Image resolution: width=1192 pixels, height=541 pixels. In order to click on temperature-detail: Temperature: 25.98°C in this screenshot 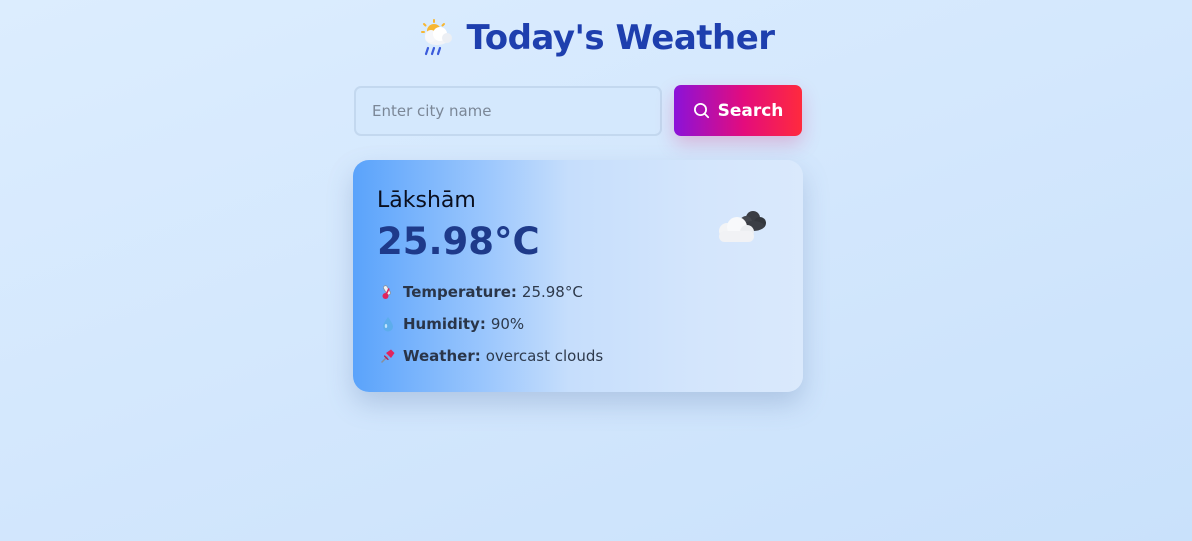, I will do `click(481, 292)`.